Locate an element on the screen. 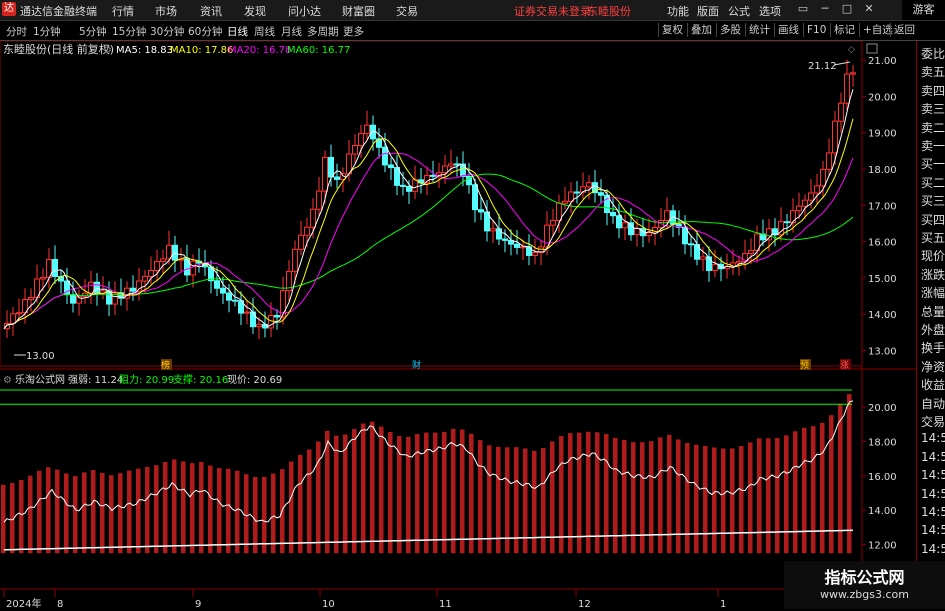 This screenshot has width=945, height=611. indicator-settings-icon: ⚙ is located at coordinates (7, 380).